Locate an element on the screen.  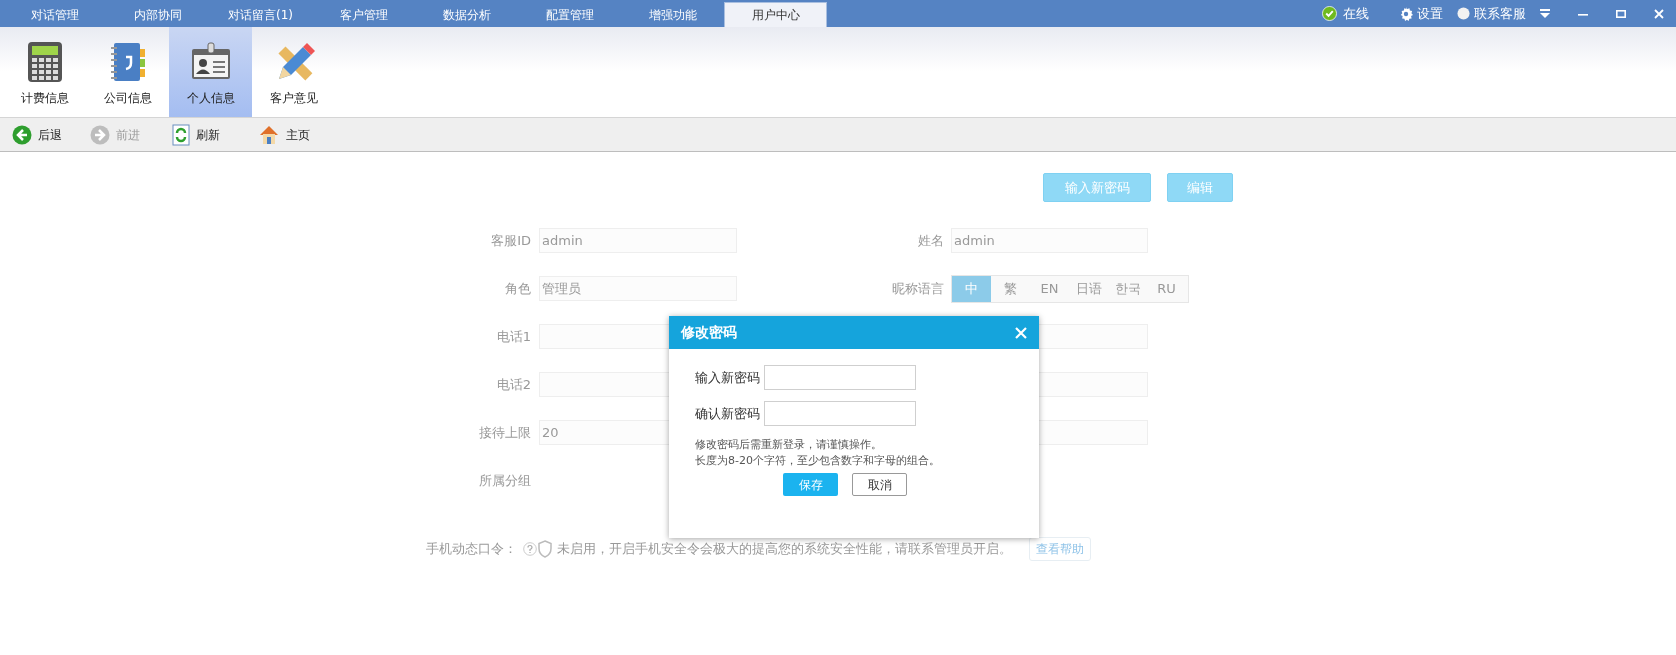
nav-tab: 对话管理 is located at coordinates (54, 14).